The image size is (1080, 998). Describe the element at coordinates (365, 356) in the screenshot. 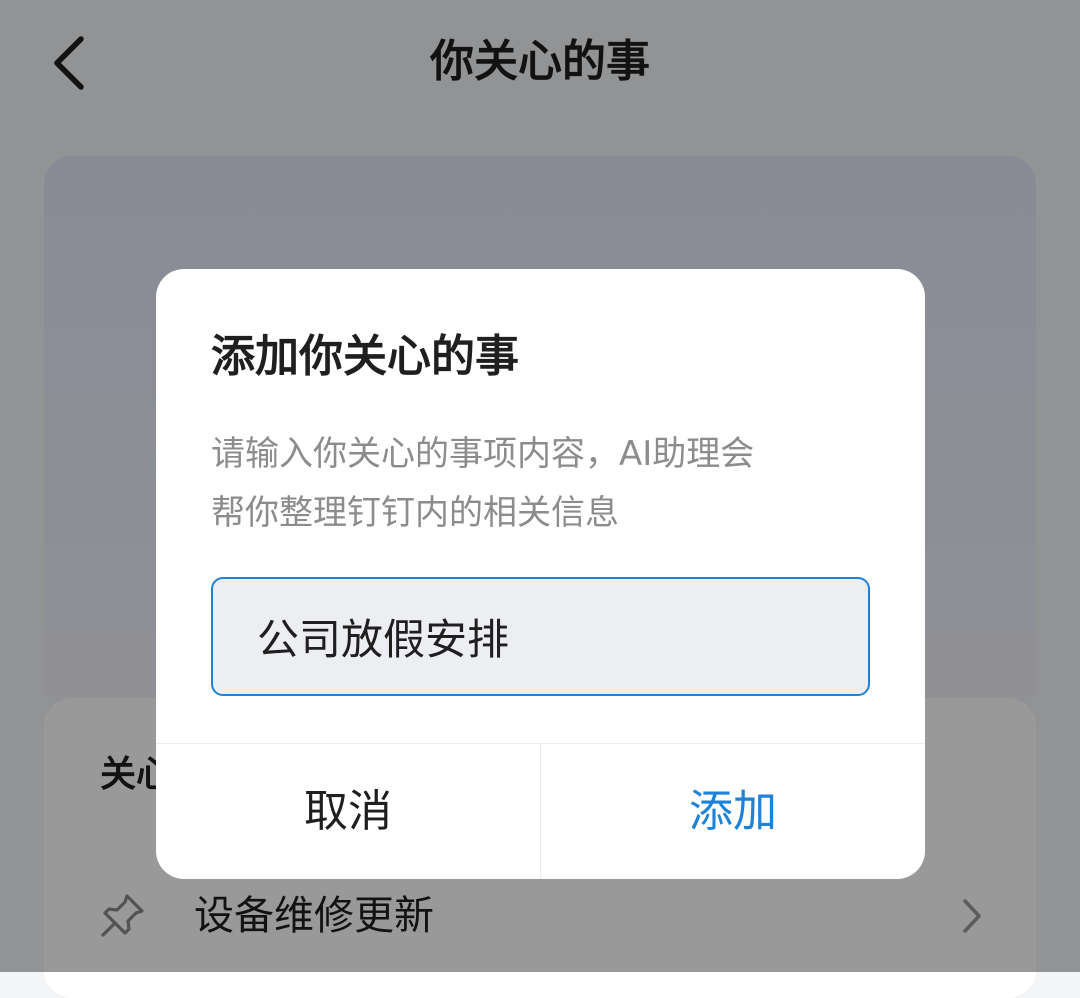

I see `dialog-title: 添加你关心的事` at that location.